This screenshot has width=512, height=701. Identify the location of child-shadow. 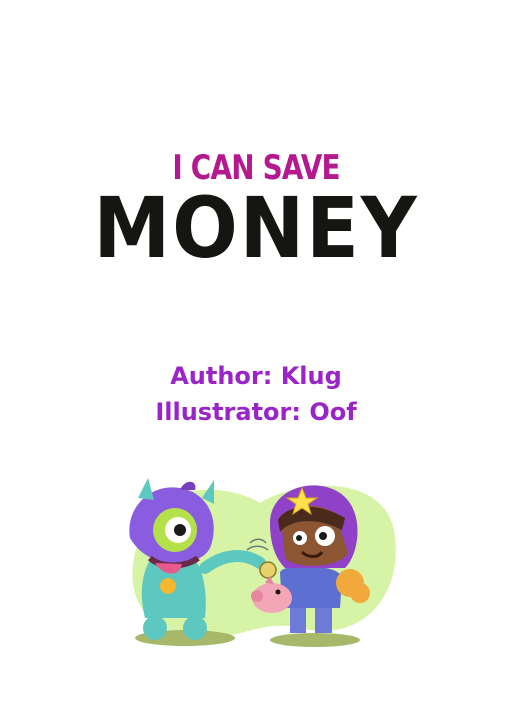
(315, 640).